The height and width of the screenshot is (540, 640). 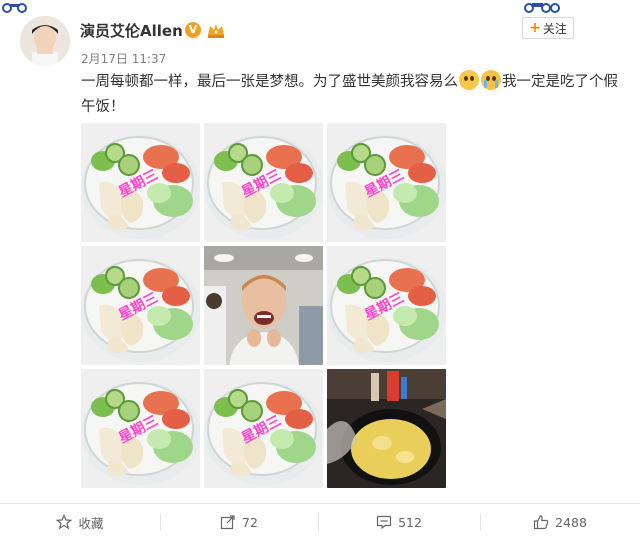 What do you see at coordinates (123, 58) in the screenshot?
I see `post-timestamp: 2月17日 11:37` at bounding box center [123, 58].